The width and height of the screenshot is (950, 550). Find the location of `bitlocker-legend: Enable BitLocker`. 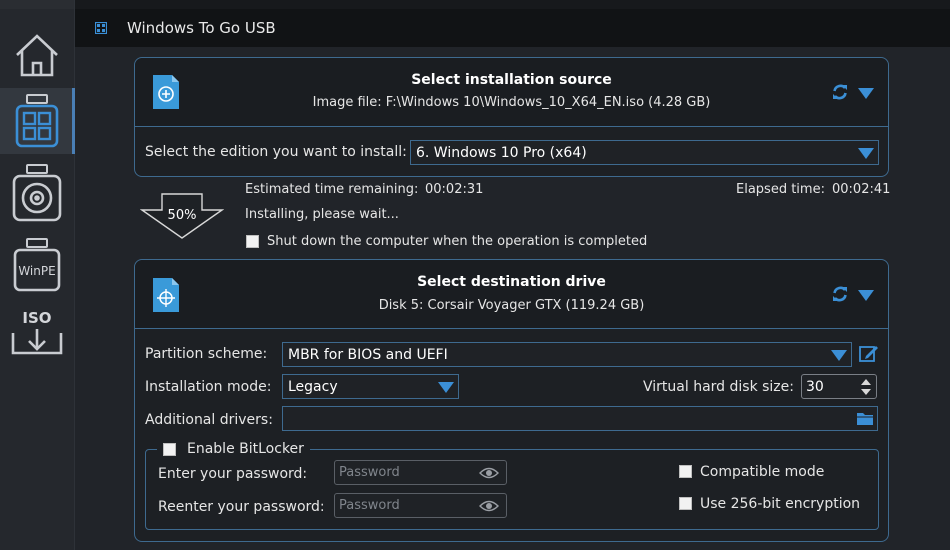

bitlocker-legend: Enable BitLocker is located at coordinates (233, 449).